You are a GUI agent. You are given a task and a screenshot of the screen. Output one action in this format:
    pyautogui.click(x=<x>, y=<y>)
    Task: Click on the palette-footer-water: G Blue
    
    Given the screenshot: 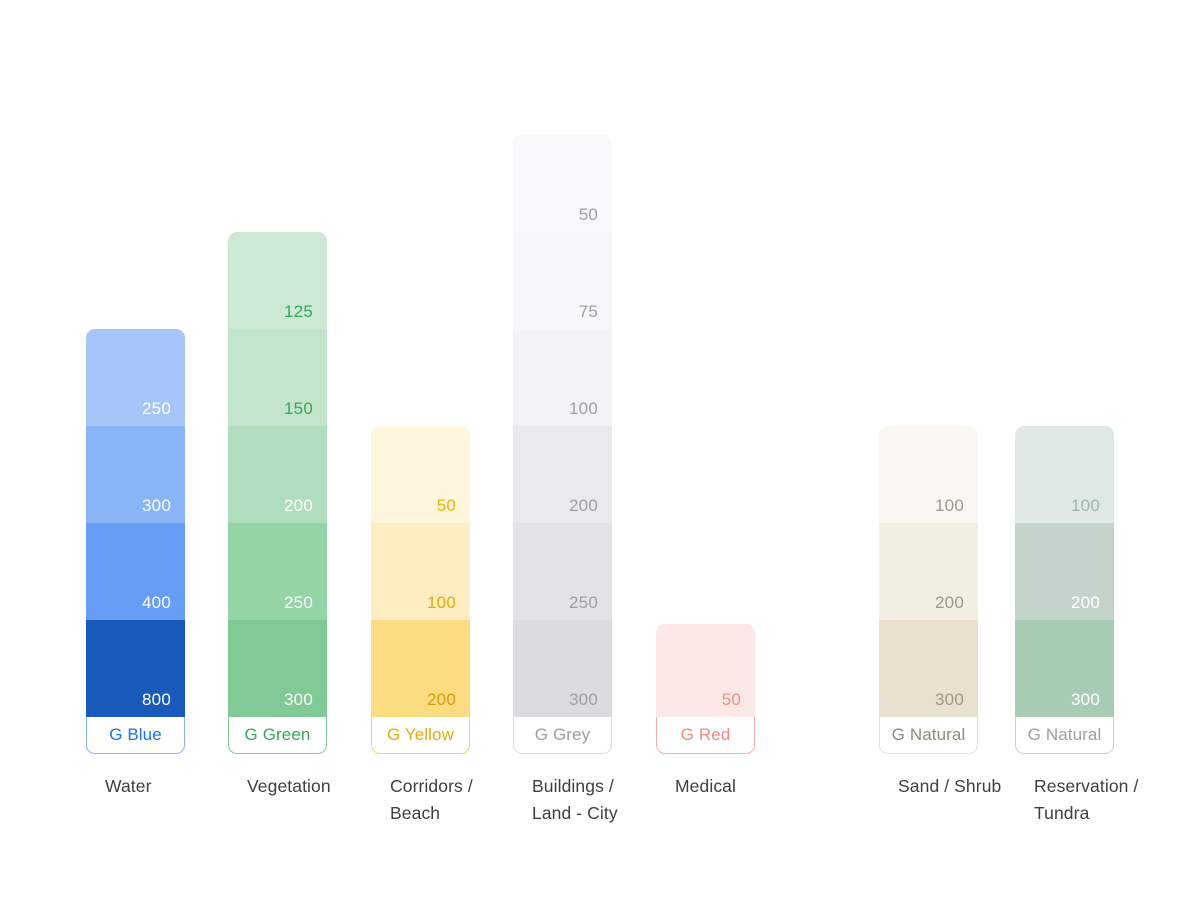 What is the action you would take?
    pyautogui.click(x=135, y=735)
    